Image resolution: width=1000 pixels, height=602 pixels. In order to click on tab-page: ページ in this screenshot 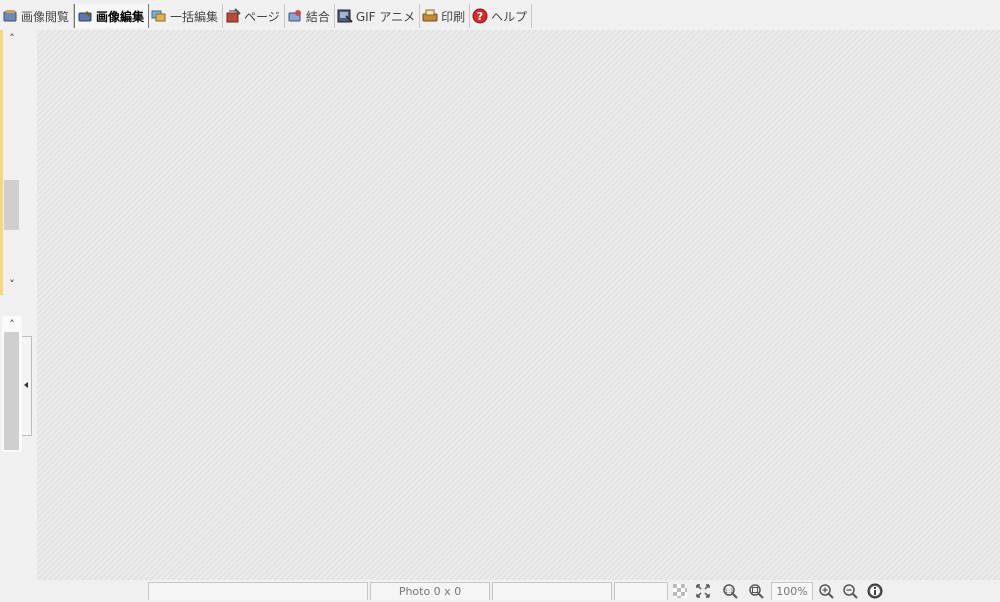, I will do `click(254, 16)`.